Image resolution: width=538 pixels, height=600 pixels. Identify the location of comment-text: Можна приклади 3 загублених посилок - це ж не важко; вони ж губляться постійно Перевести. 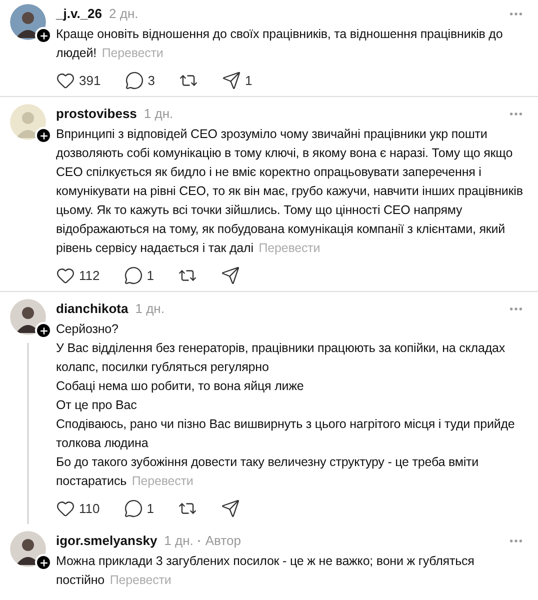
(266, 570).